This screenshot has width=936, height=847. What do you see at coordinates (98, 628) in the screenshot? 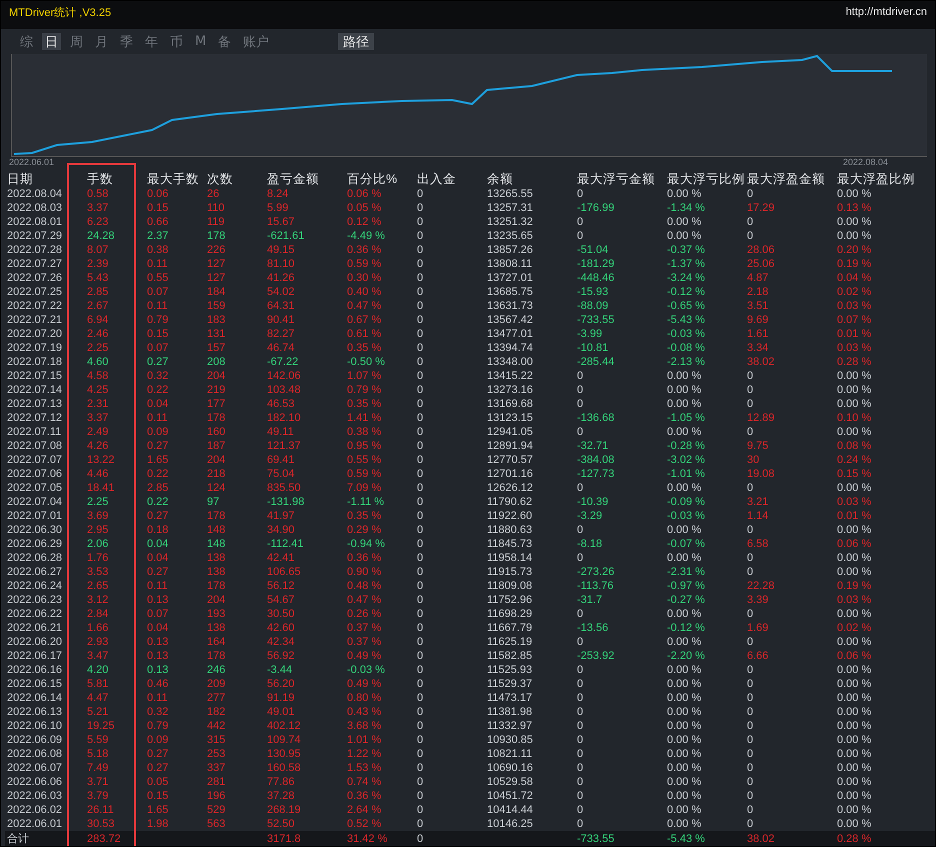
I see `table-cell-text: 1.66` at bounding box center [98, 628].